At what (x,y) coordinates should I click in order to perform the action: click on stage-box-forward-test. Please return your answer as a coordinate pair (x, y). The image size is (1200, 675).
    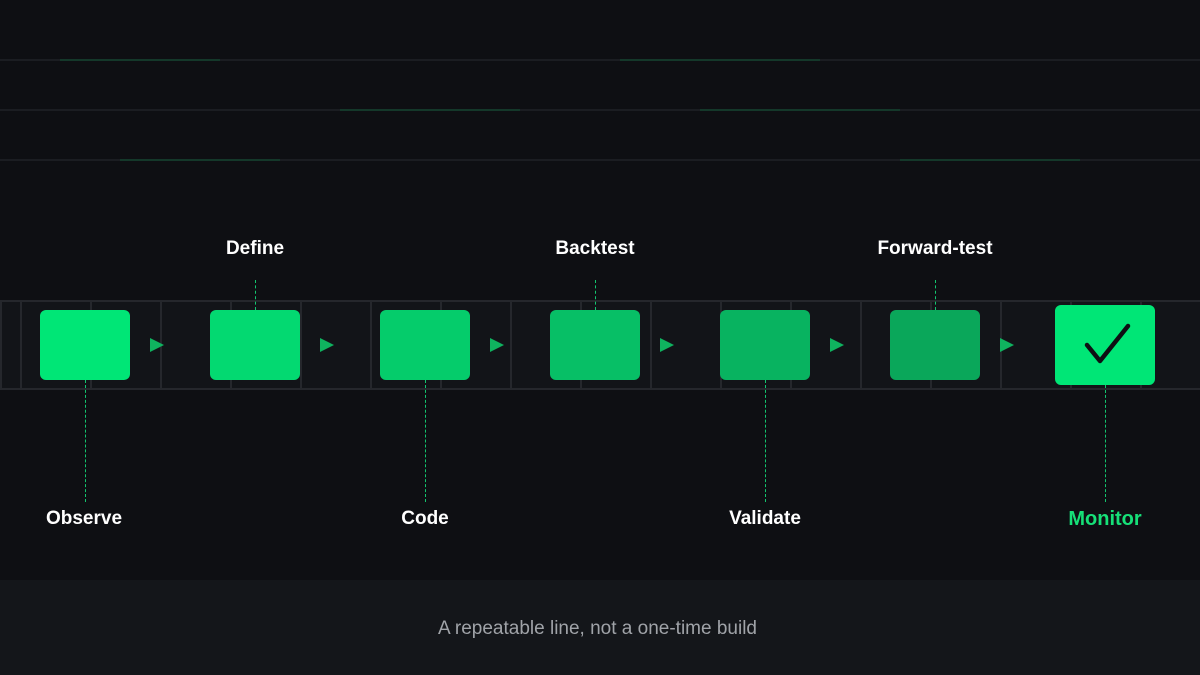
    Looking at the image, I should click on (935, 345).